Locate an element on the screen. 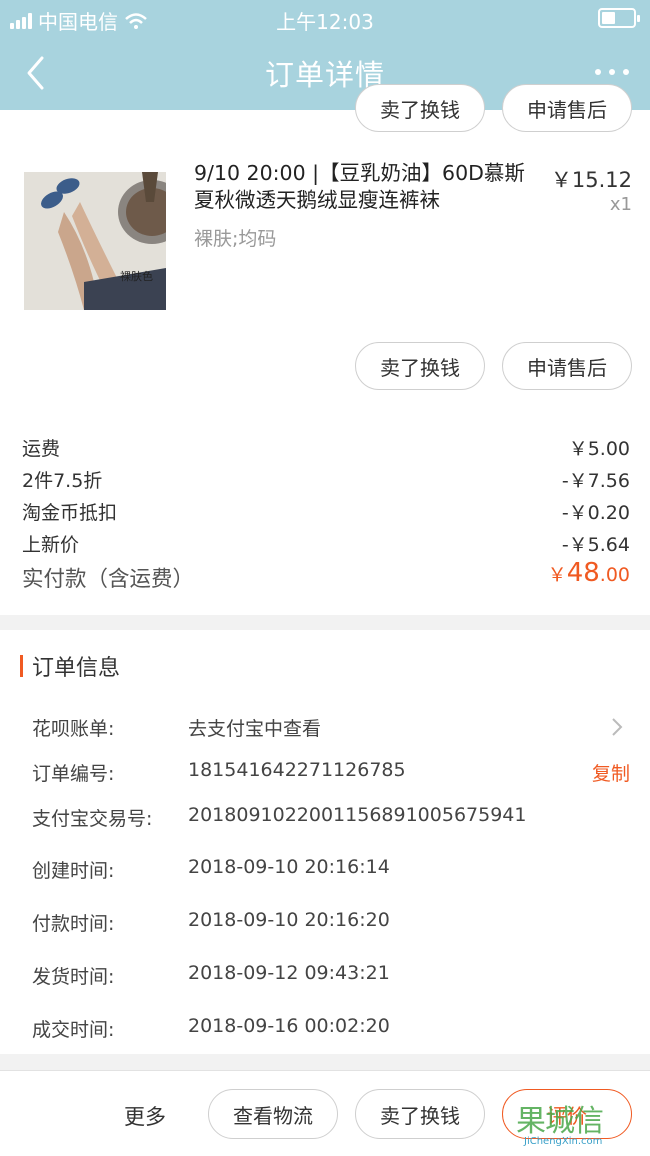 This screenshot has width=650, height=1156. fee-value: ￥5.00 is located at coordinates (599, 449).